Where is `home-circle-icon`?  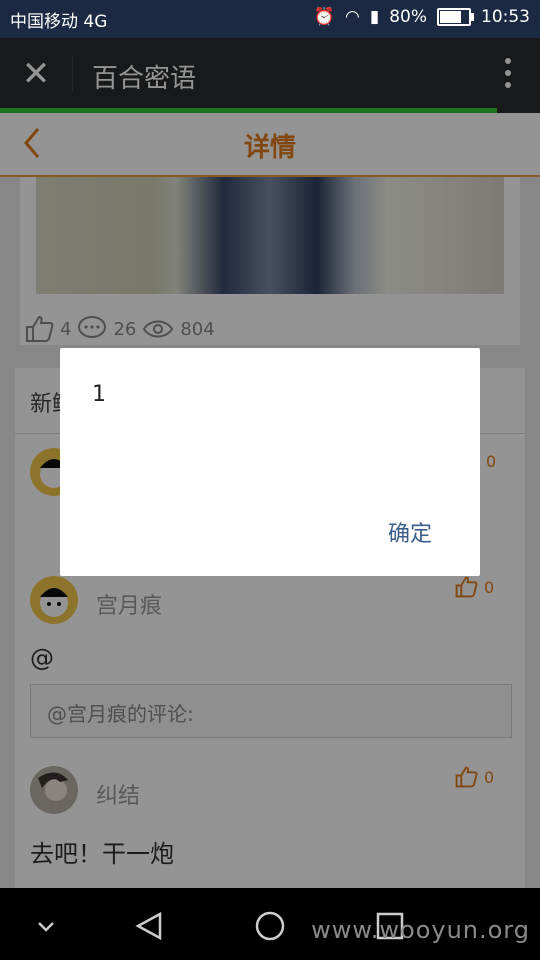
home-circle-icon is located at coordinates (270, 926).